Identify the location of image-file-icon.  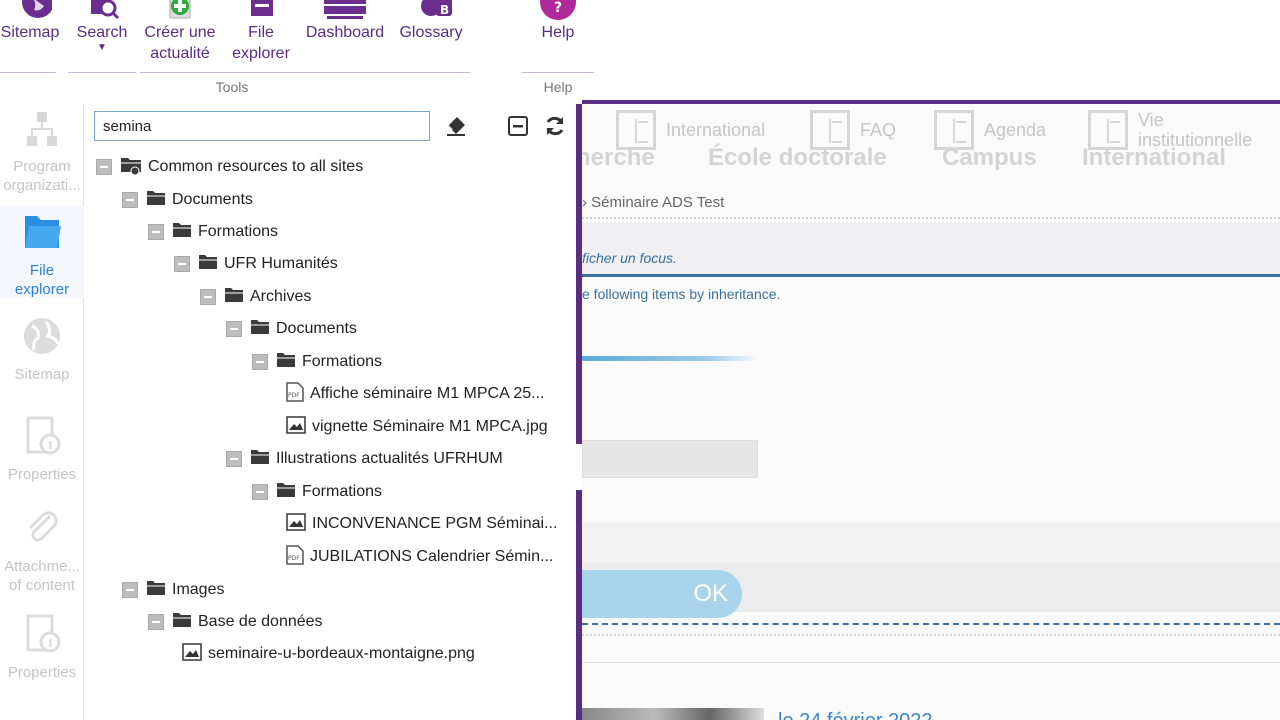
(296, 524).